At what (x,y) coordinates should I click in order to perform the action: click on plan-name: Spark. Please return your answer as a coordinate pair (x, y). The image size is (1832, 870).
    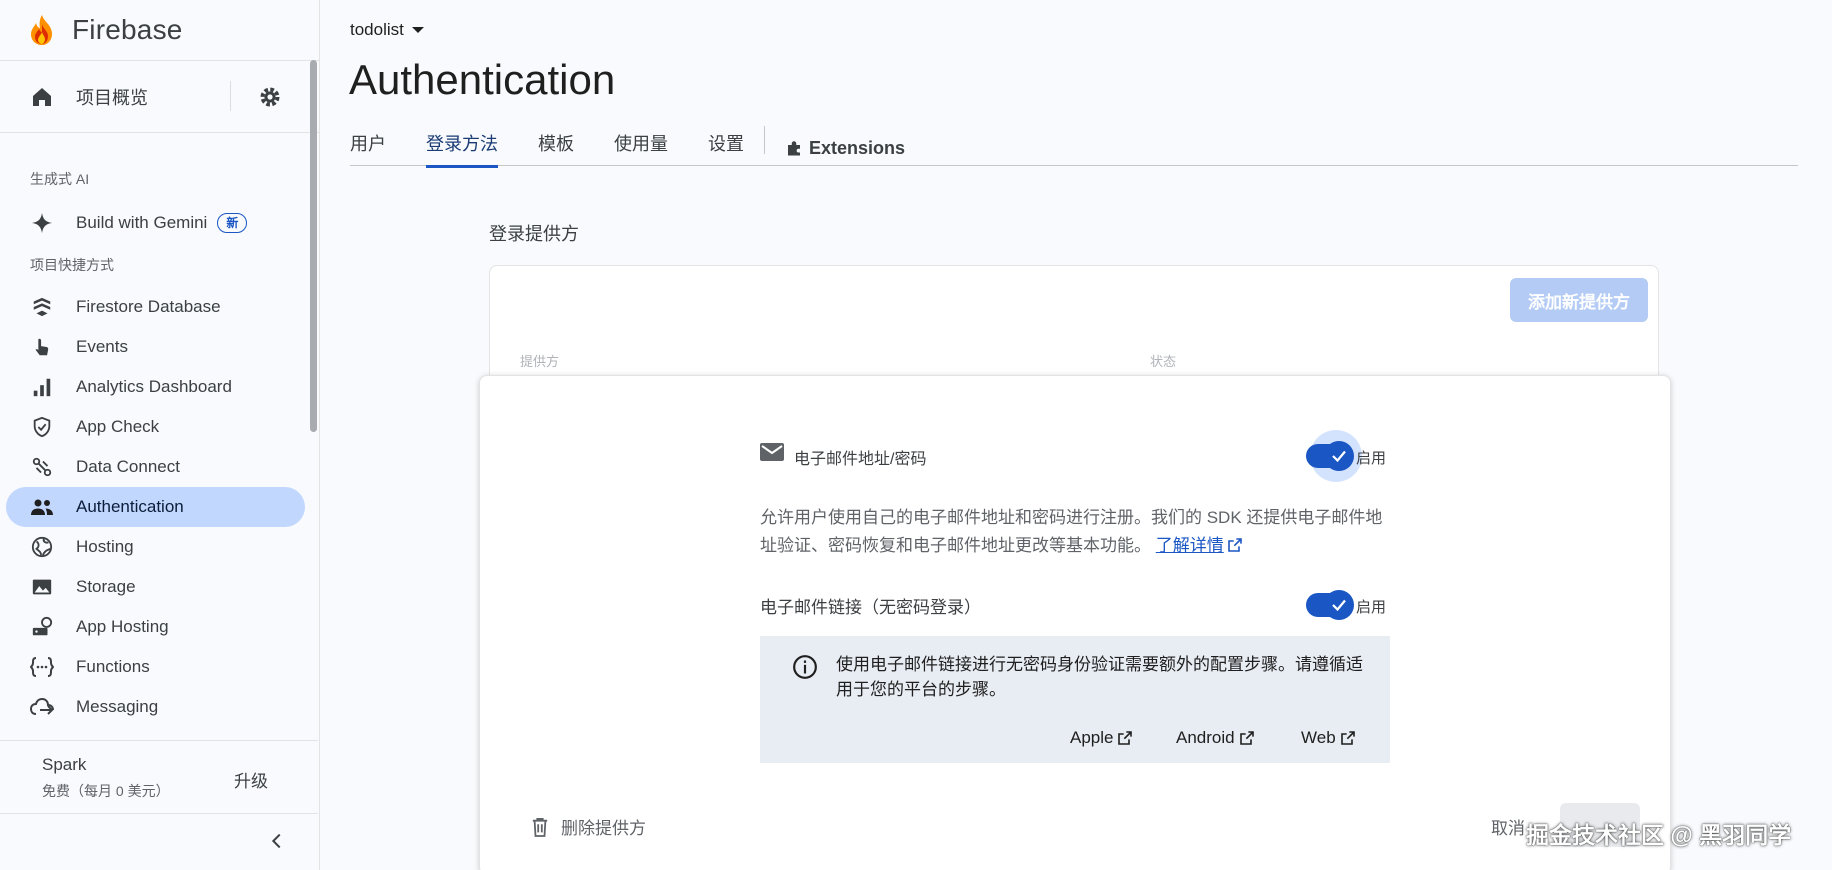
    Looking at the image, I should click on (64, 764).